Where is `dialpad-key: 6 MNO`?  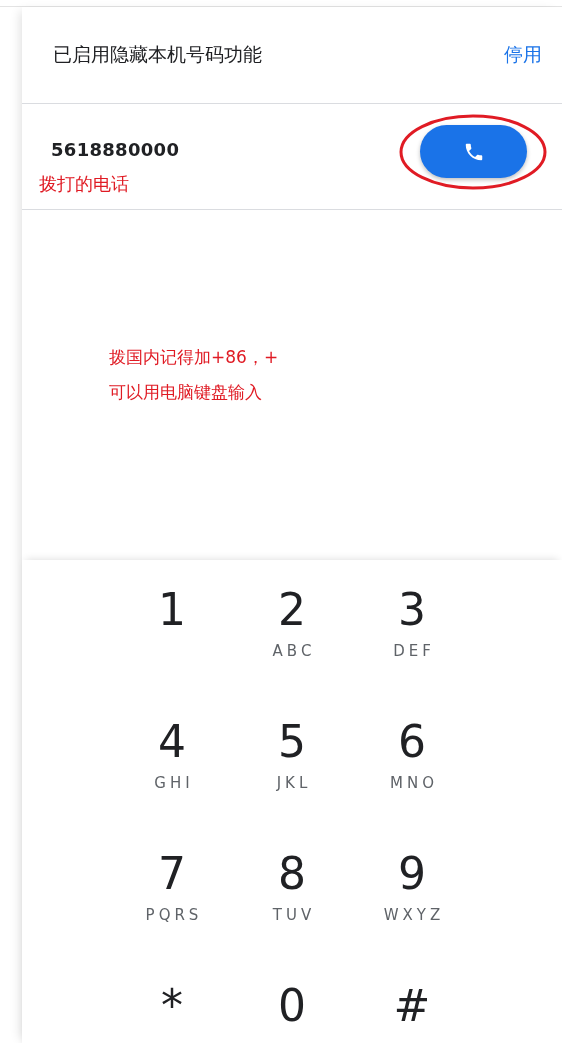 dialpad-key: 6 MNO is located at coordinates (412, 776).